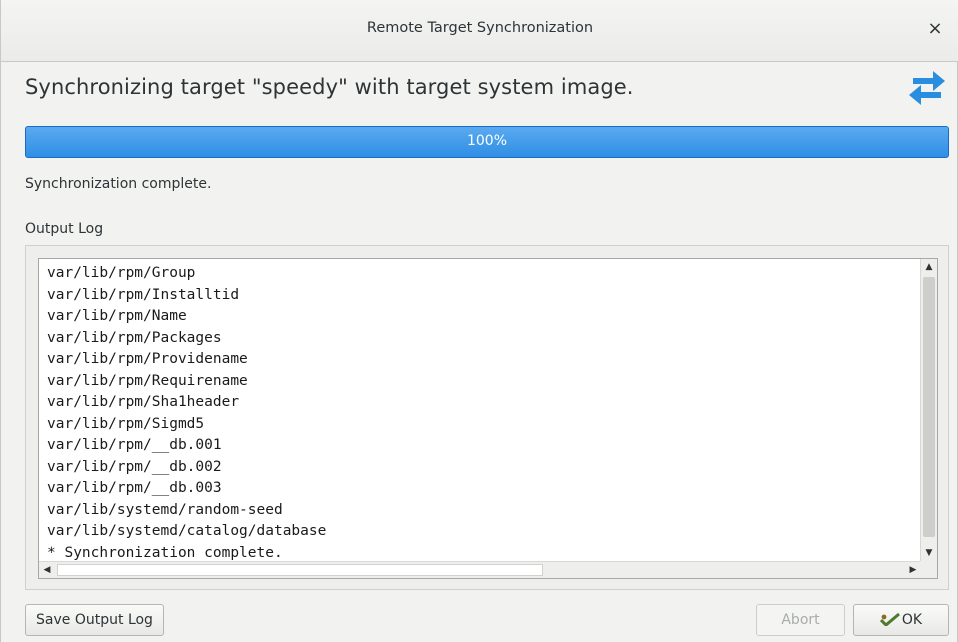 The image size is (958, 642). I want to click on title-bar: Remote Target Synchronization ×, so click(479, 31).